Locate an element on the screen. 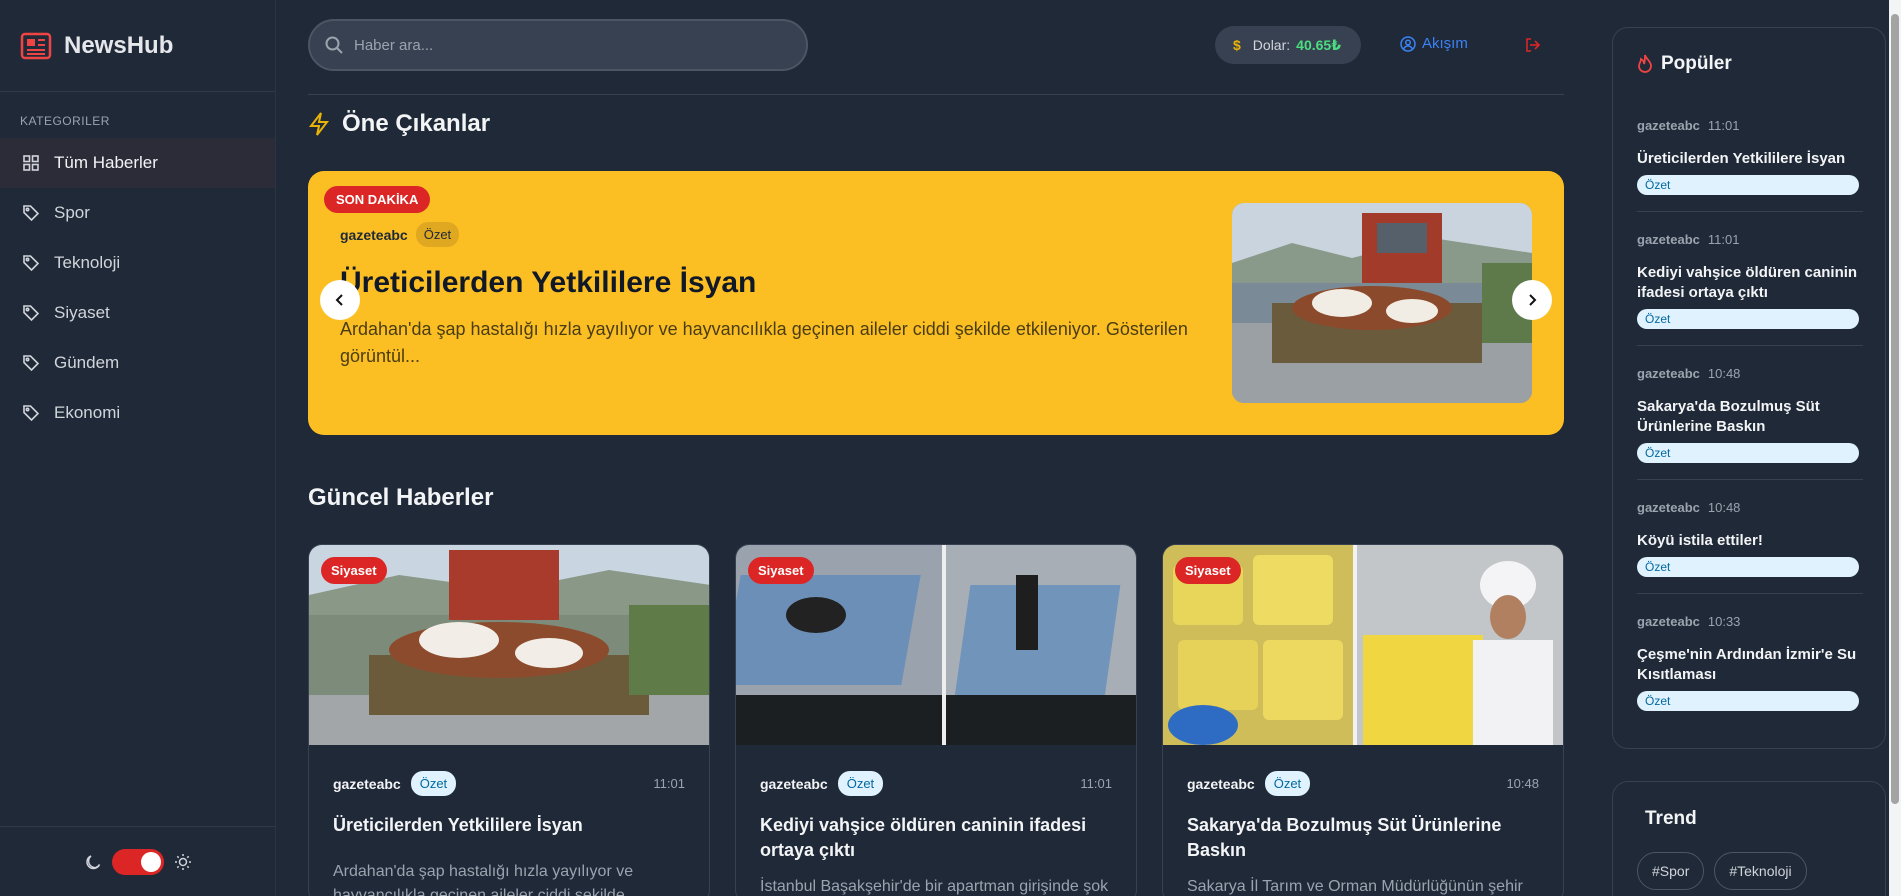 The height and width of the screenshot is (896, 1901). news-section-title: Güncel Haberler is located at coordinates (400, 498).